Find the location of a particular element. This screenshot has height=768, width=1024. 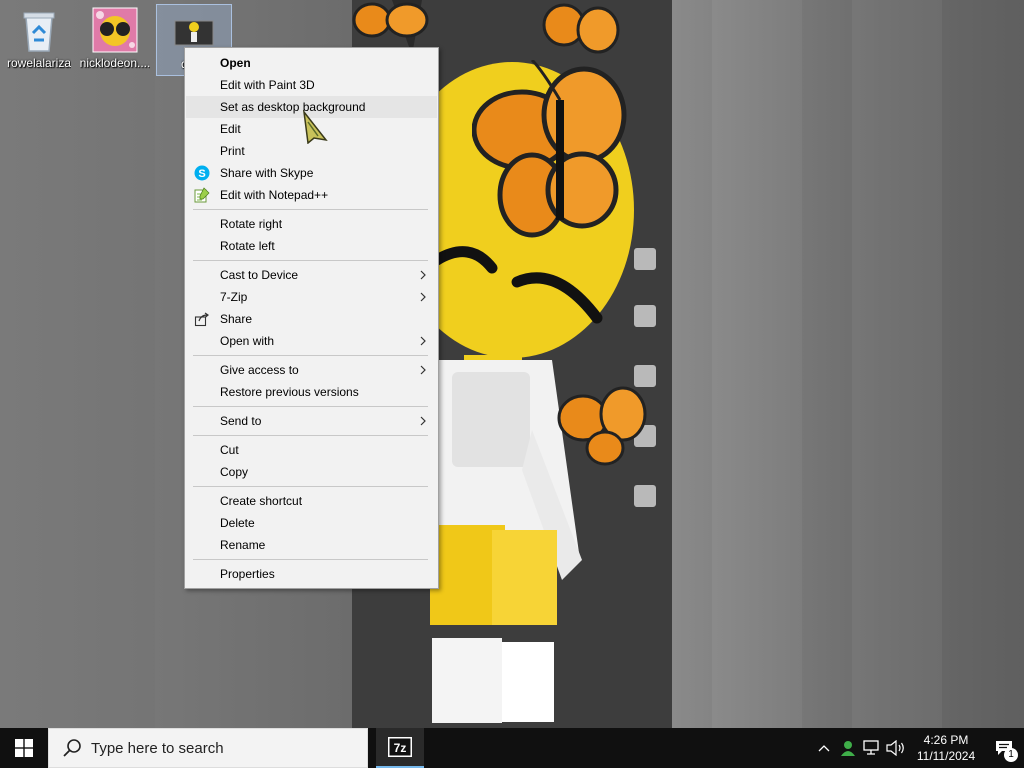

start-button is located at coordinates (24, 748).